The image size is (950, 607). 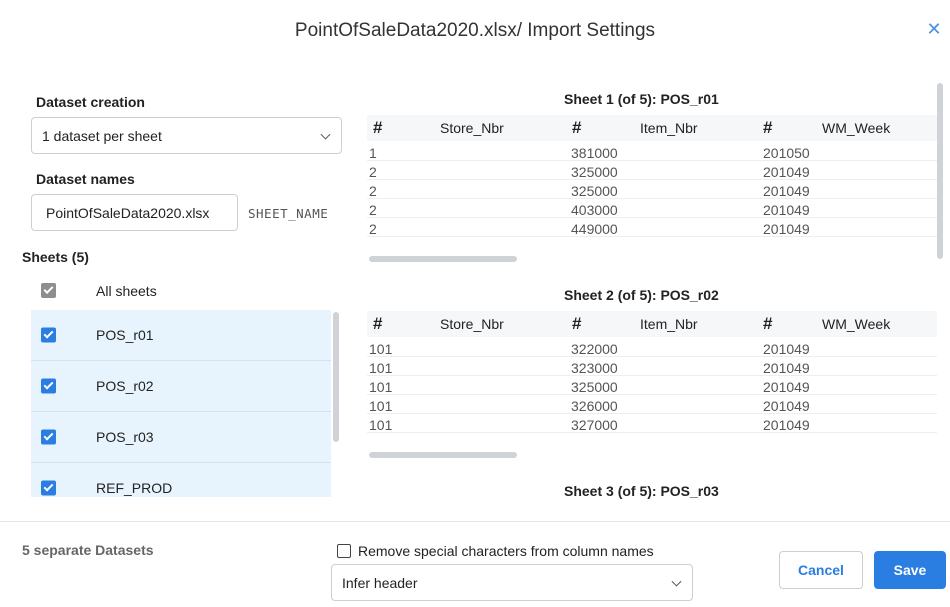 What do you see at coordinates (594, 406) in the screenshot?
I see `table-cell: 326000` at bounding box center [594, 406].